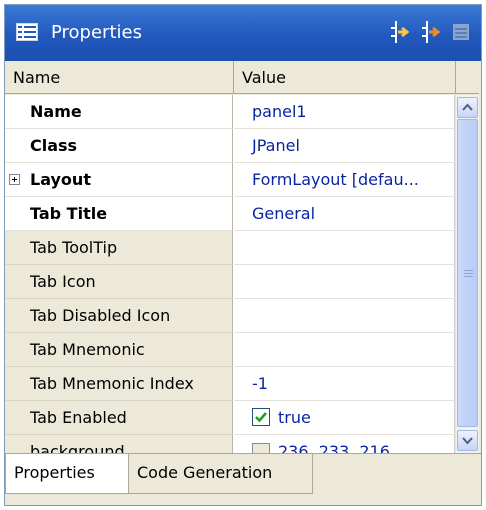 The height and width of the screenshot is (510, 486). What do you see at coordinates (119, 418) in the screenshot?
I see `property-name: Tab Enabled` at bounding box center [119, 418].